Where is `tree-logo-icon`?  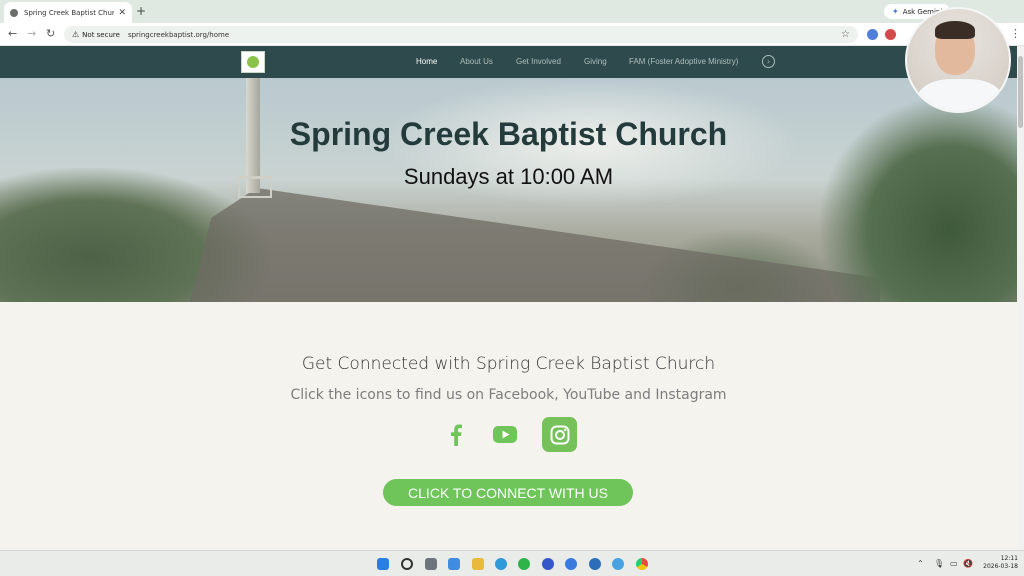 tree-logo-icon is located at coordinates (253, 62).